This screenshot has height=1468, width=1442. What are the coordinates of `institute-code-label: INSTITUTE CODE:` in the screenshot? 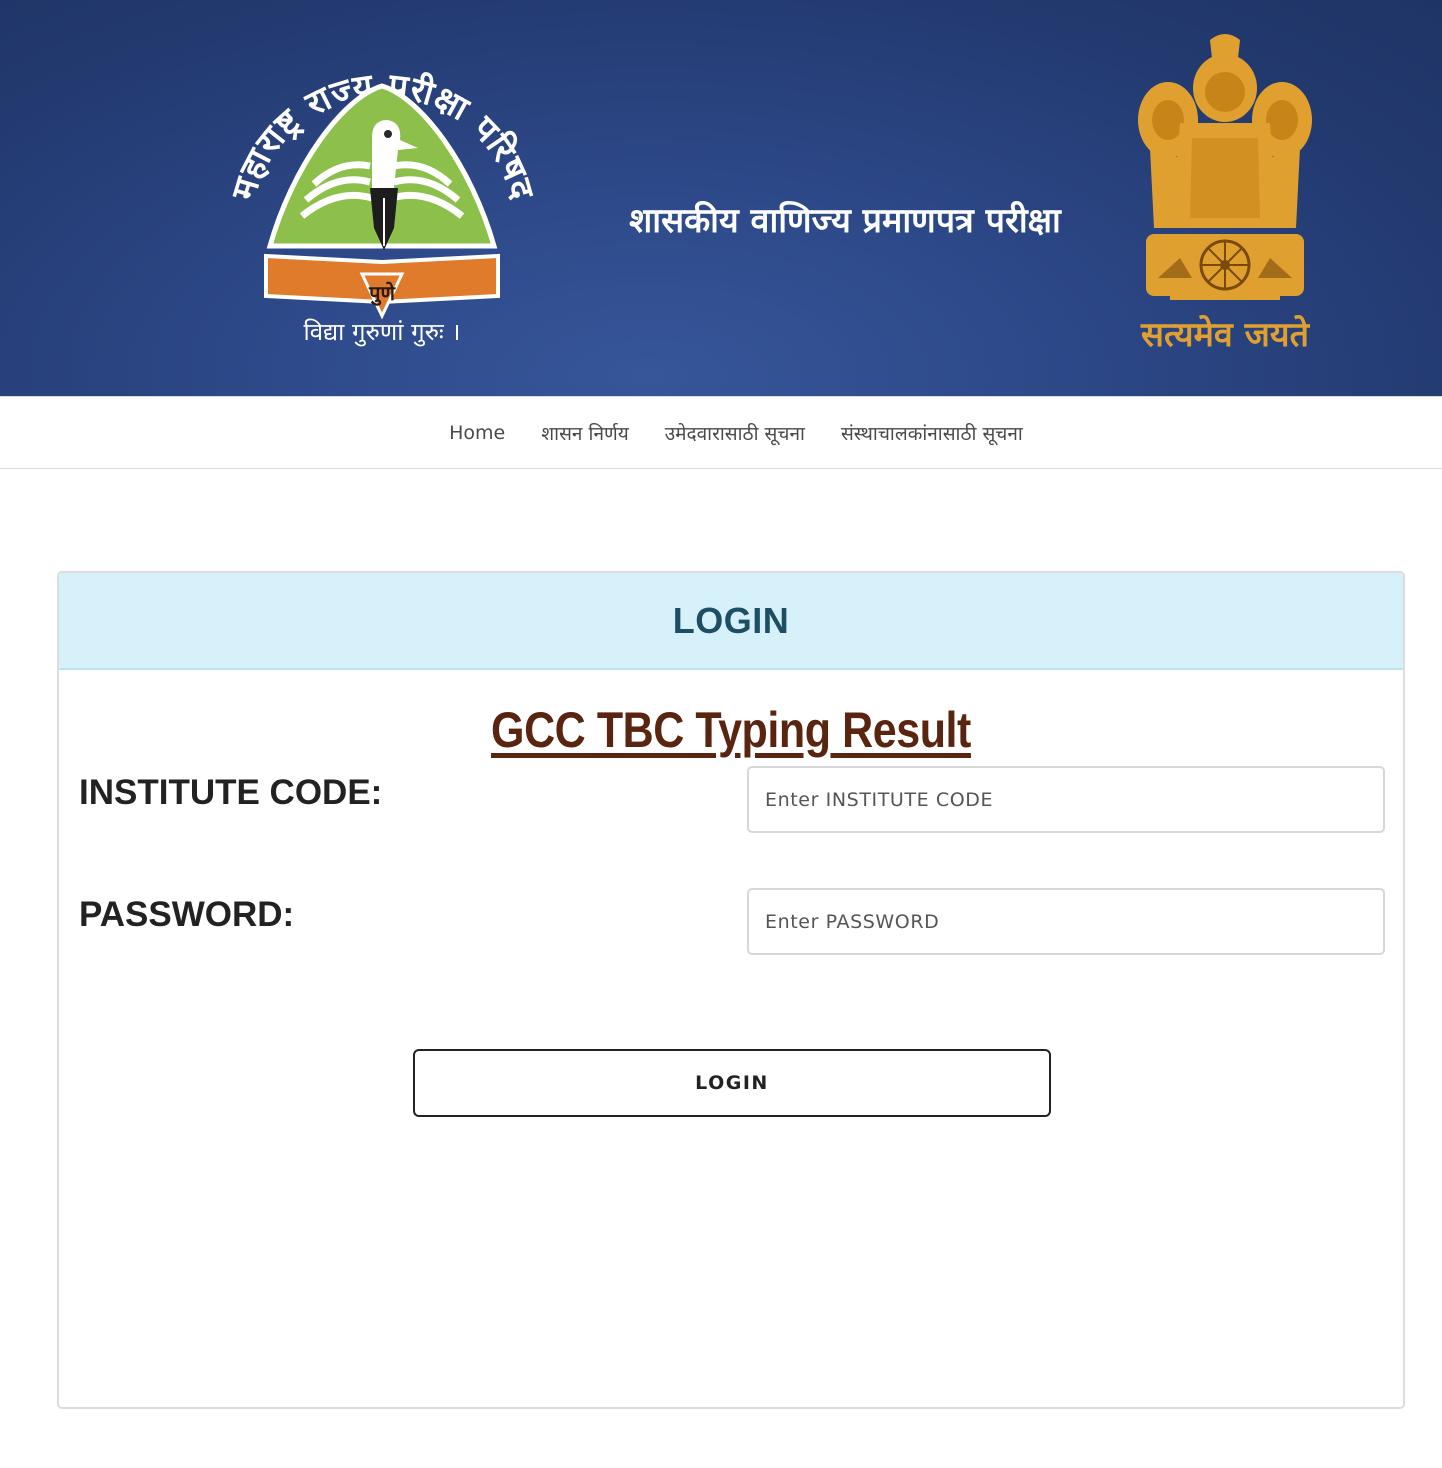 It's located at (231, 792).